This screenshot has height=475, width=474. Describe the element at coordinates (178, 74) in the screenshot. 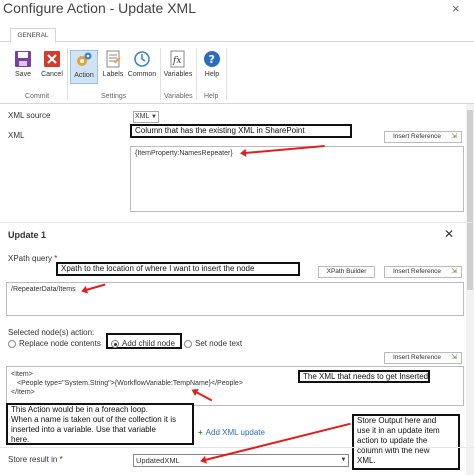

I see `variables-label: Variables` at that location.